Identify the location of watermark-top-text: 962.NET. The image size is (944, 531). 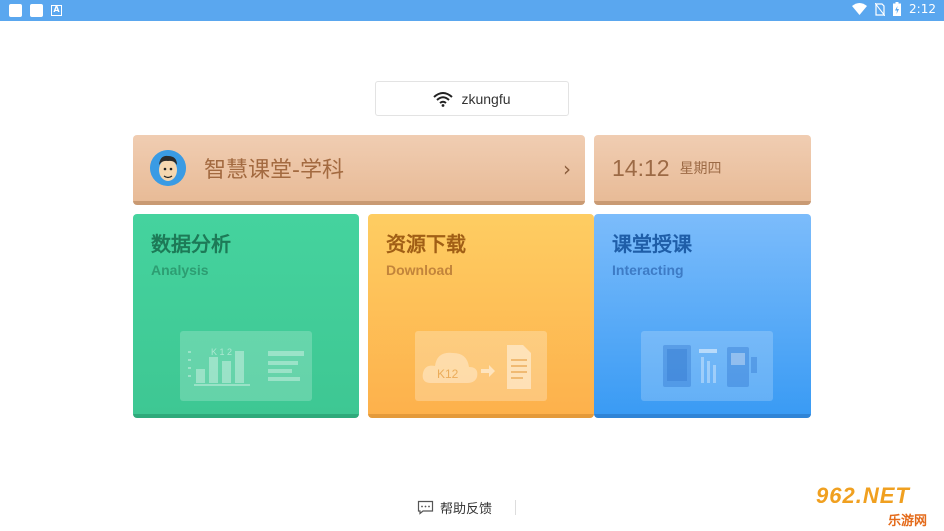
(863, 495).